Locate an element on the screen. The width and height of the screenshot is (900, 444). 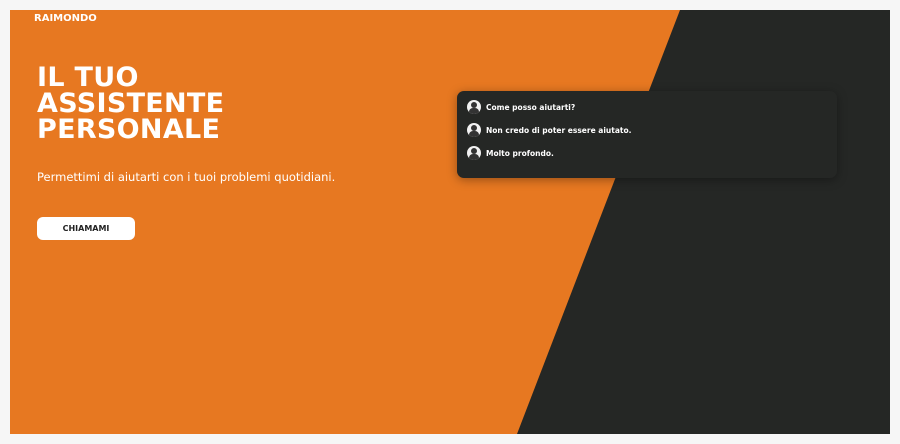
chat-message: Molto profondo. is located at coordinates (510, 153).